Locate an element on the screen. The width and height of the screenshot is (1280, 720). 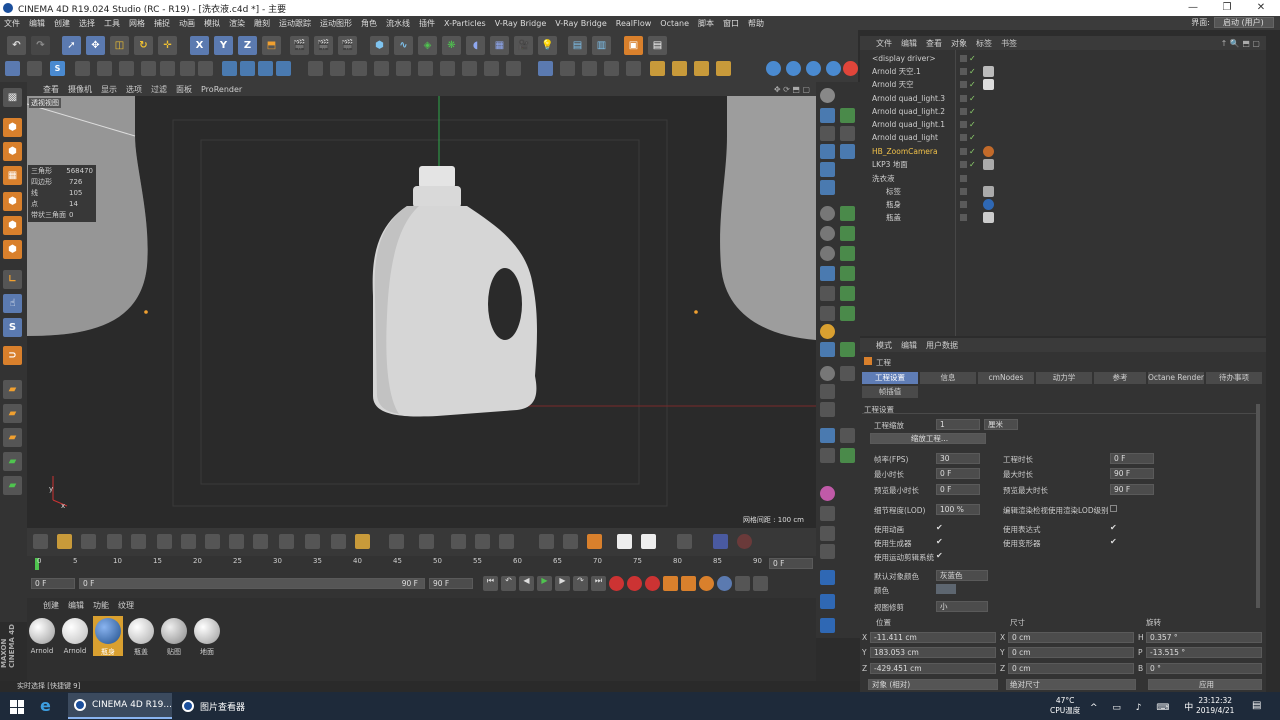
menu-edit: 编辑 is located at coordinates (37, 23).